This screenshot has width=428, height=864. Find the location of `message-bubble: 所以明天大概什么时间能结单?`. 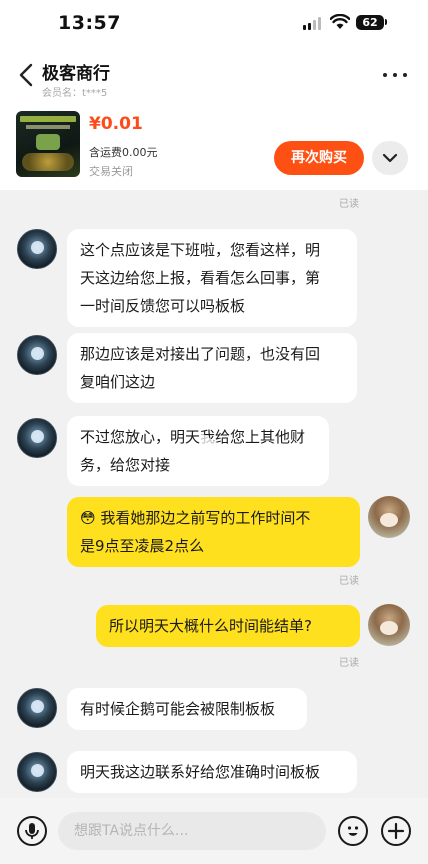

message-bubble: 所以明天大概什么时间能结单? is located at coordinates (228, 626).